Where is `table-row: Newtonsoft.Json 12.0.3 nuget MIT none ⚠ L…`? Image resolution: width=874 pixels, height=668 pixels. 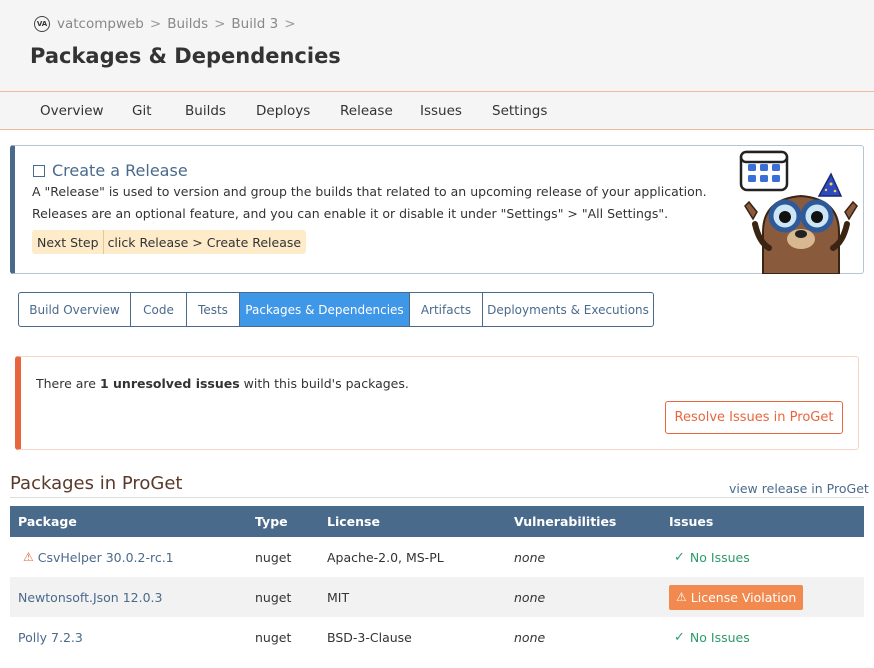
table-row: Newtonsoft.Json 12.0.3 nuget MIT none ⚠ L… is located at coordinates (437, 597).